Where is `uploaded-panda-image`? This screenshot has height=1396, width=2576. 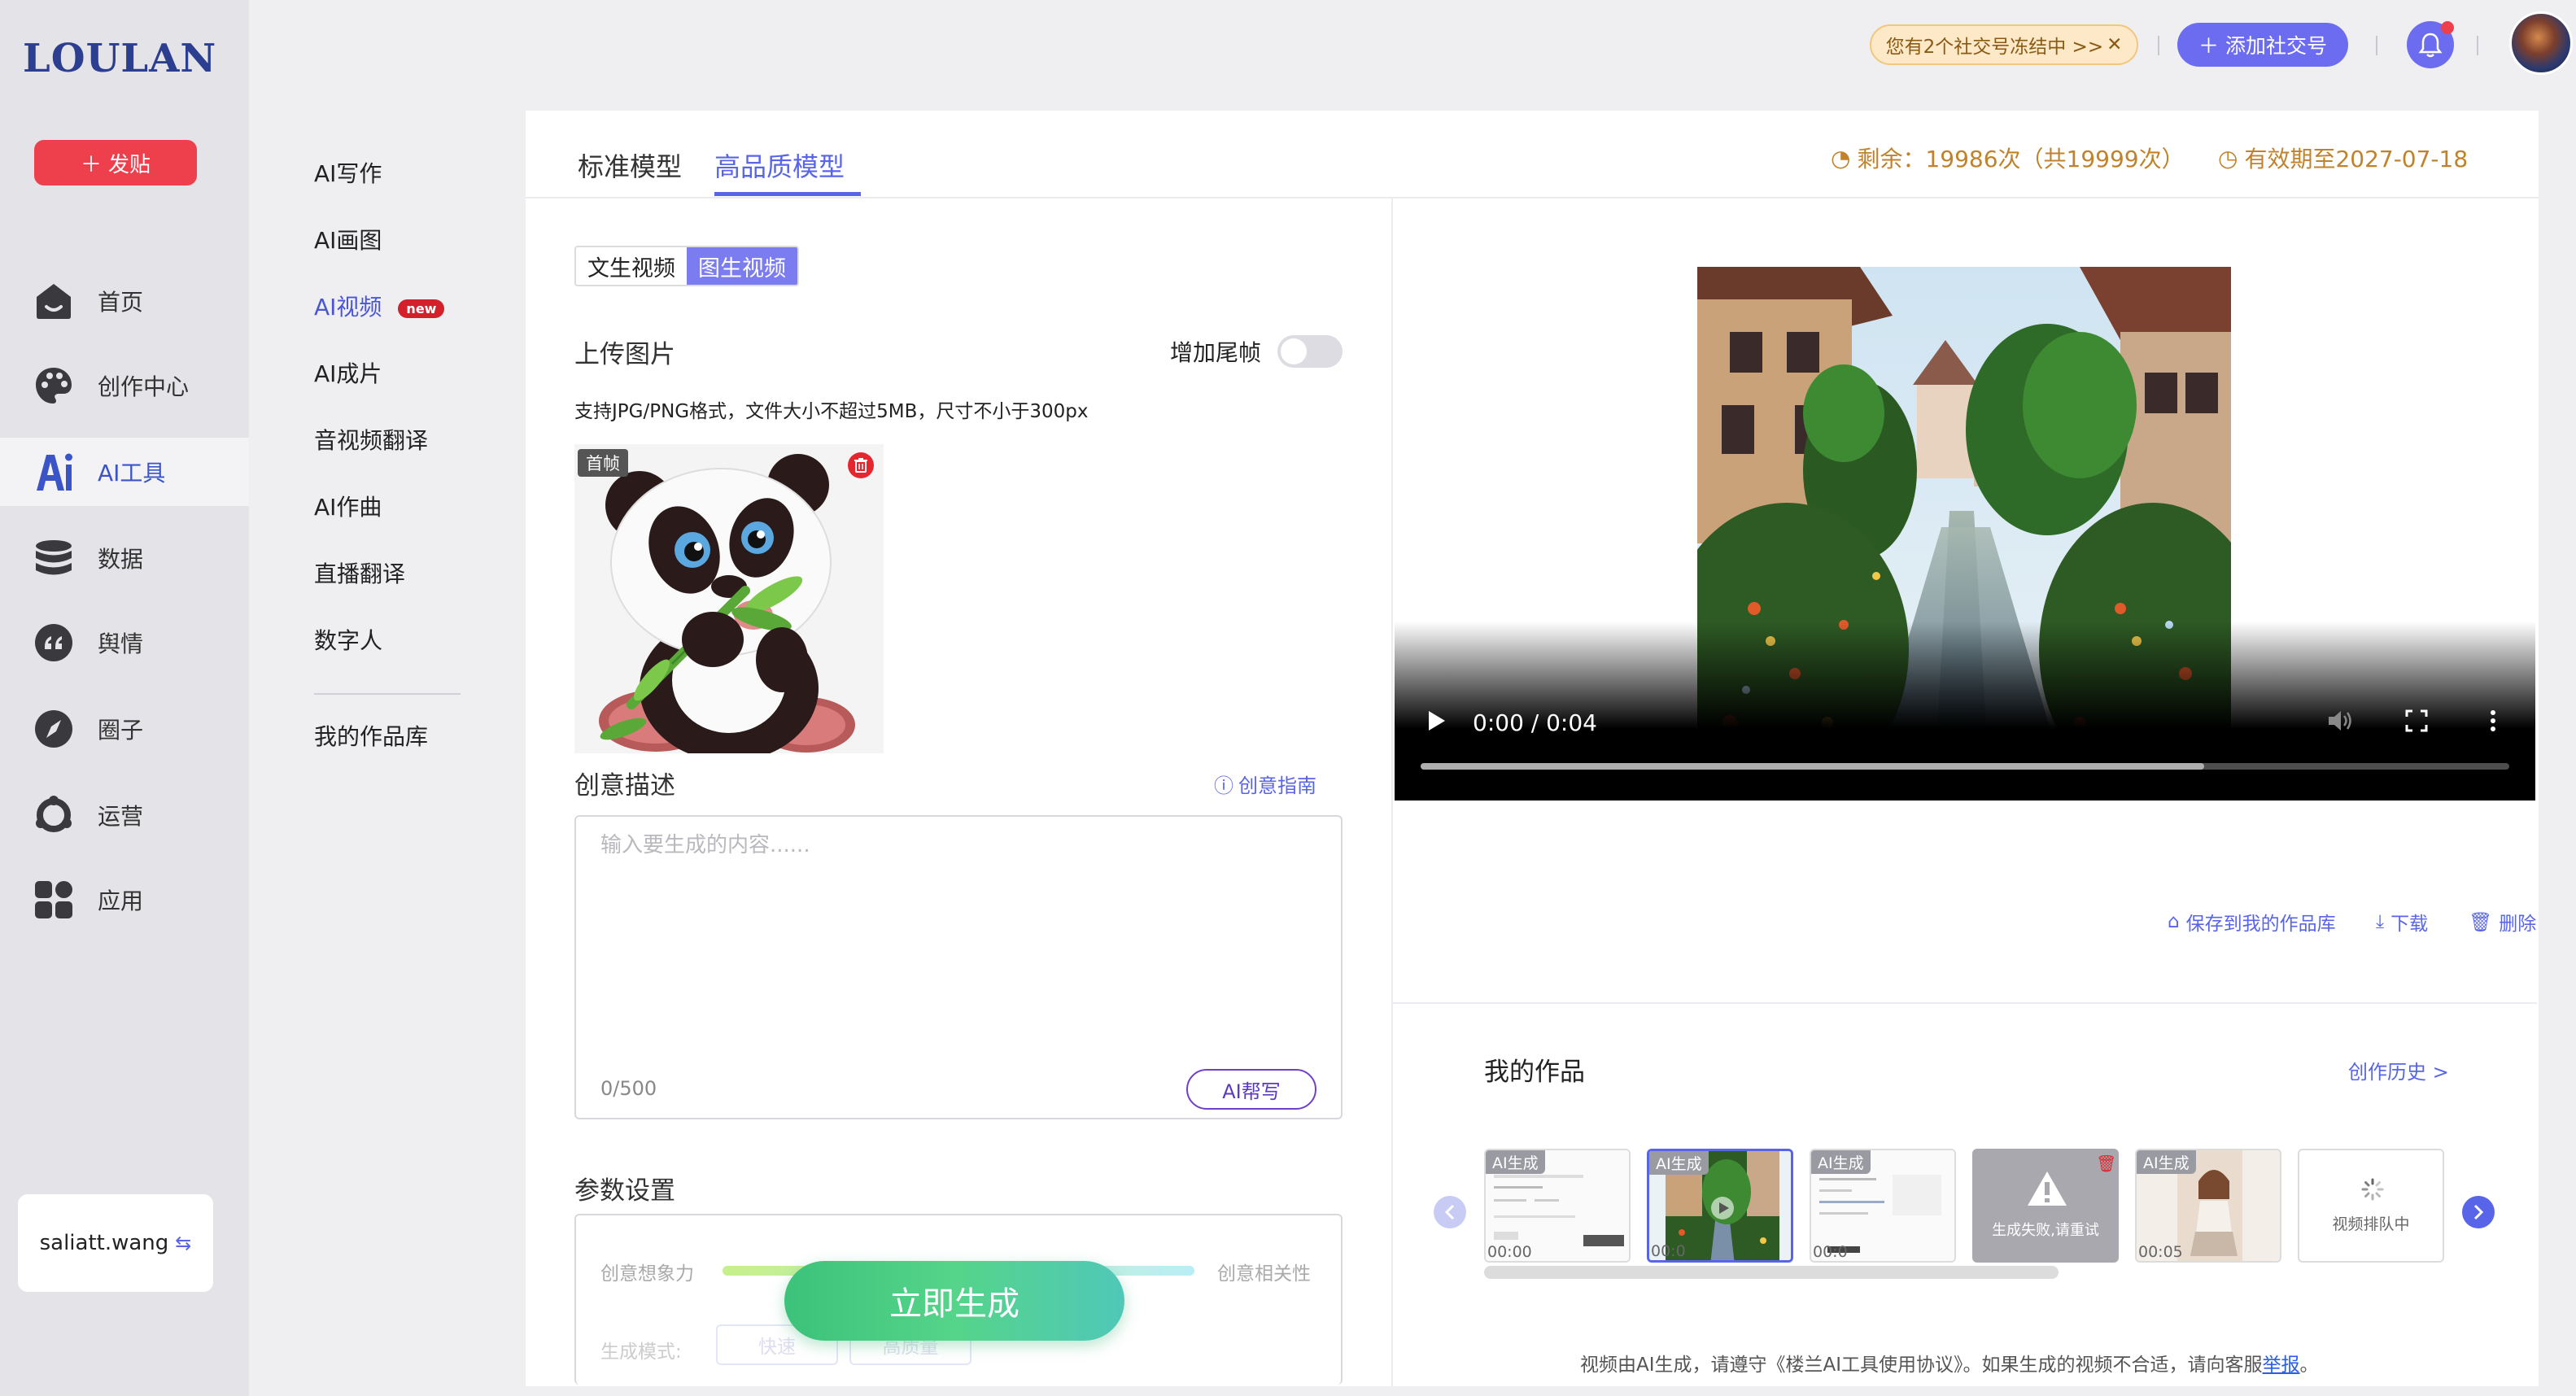
uploaded-panda-image is located at coordinates (729, 598).